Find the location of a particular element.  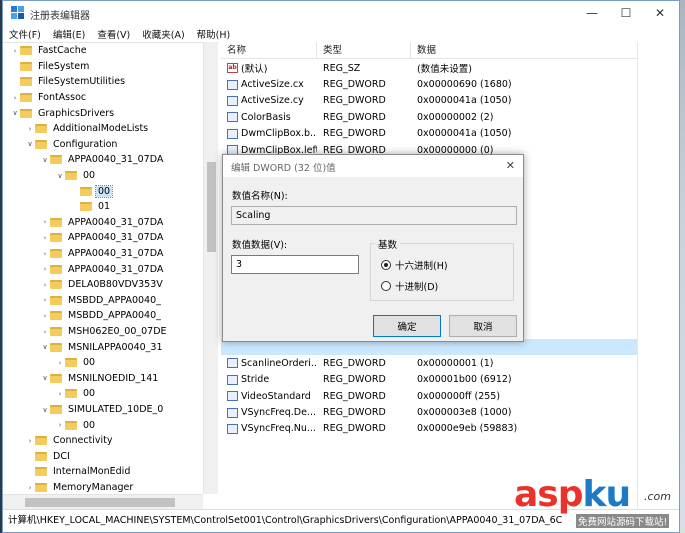

tree-vertical-scrollbar is located at coordinates (210, 268).